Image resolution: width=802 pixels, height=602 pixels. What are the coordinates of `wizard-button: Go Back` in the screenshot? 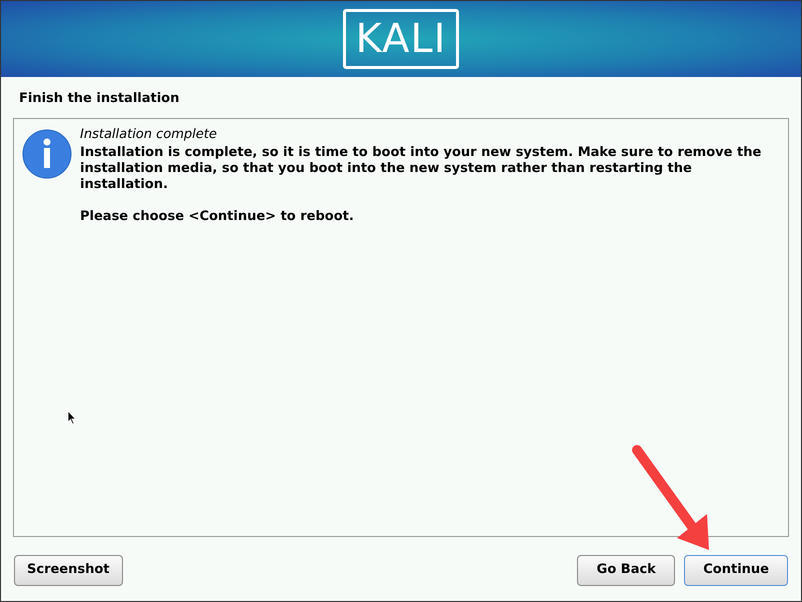 It's located at (626, 570).